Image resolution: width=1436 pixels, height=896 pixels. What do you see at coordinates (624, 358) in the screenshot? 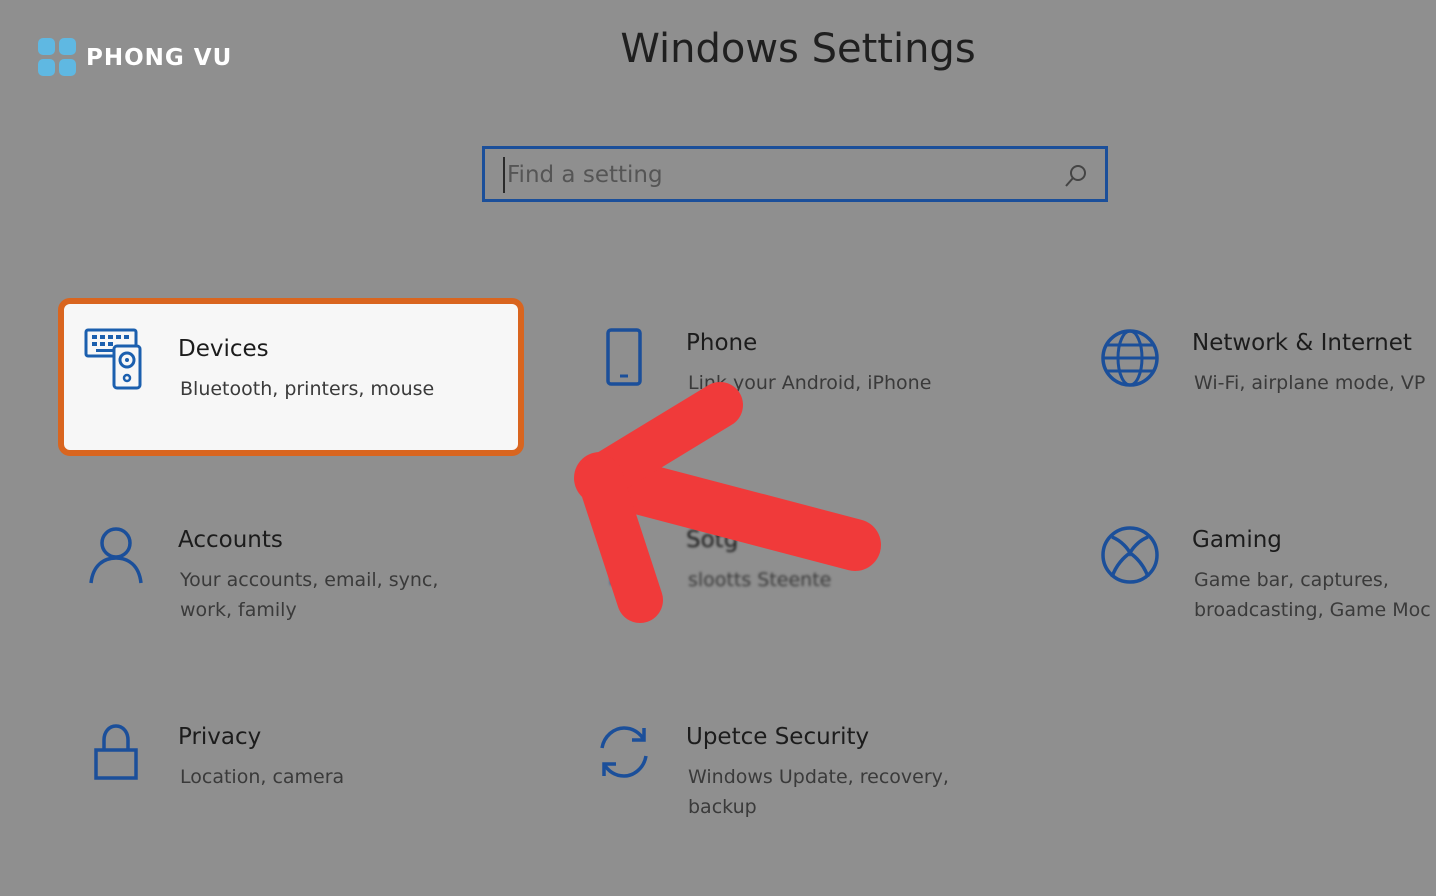
I see `phone-icon` at bounding box center [624, 358].